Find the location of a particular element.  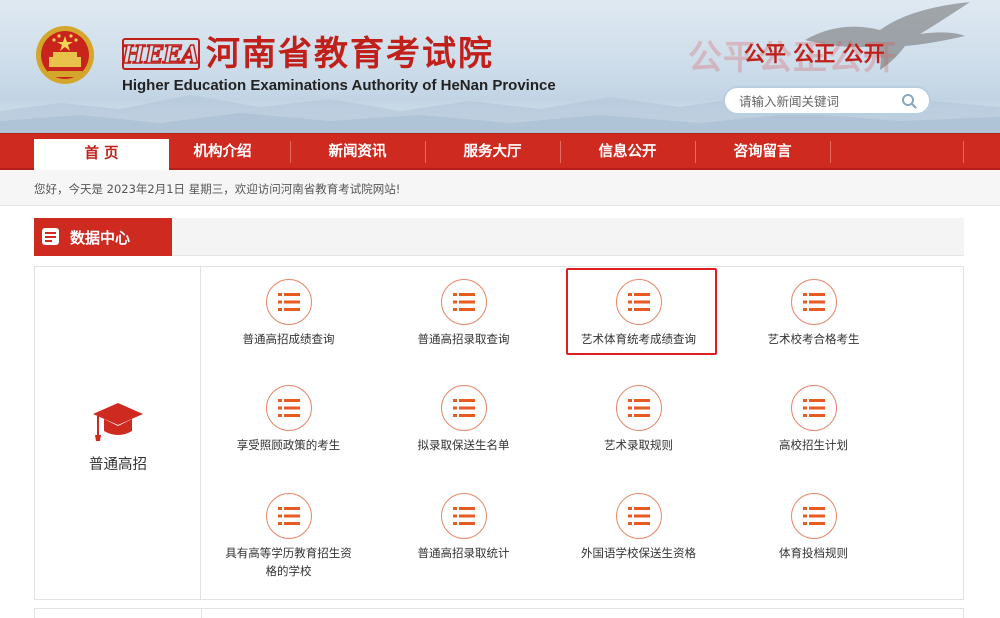

grid-item-arts-admission-rules: 艺术录取规则 is located at coordinates (638, 423).